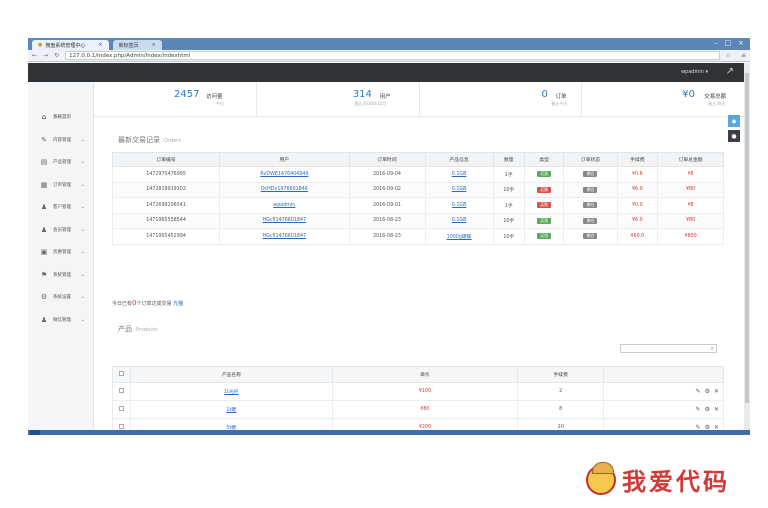  What do you see at coordinates (60, 140) in the screenshot?
I see `sidebar-item-content: ✎ 内容管理 ⌄` at bounding box center [60, 140].